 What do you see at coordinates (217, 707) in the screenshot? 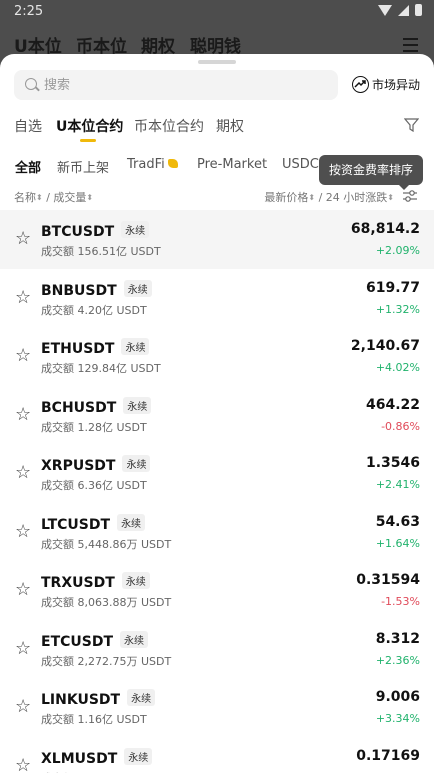
I see `market-row: ☆ LINKUSDT 永续成交额 1.16亿 USDT 9.006 +3.34%` at bounding box center [217, 707].